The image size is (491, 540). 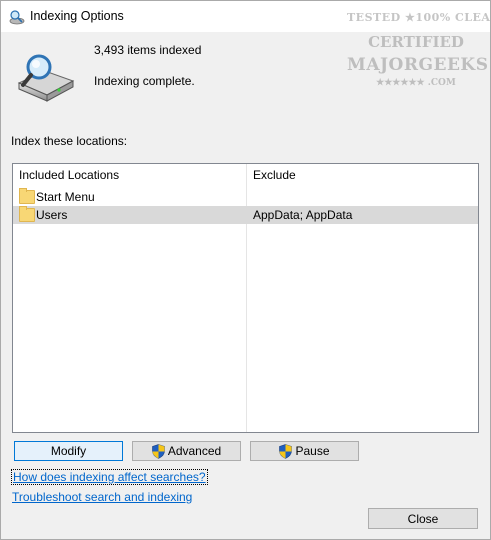 What do you see at coordinates (69, 175) in the screenshot?
I see `column-header-included: Included Locations` at bounding box center [69, 175].